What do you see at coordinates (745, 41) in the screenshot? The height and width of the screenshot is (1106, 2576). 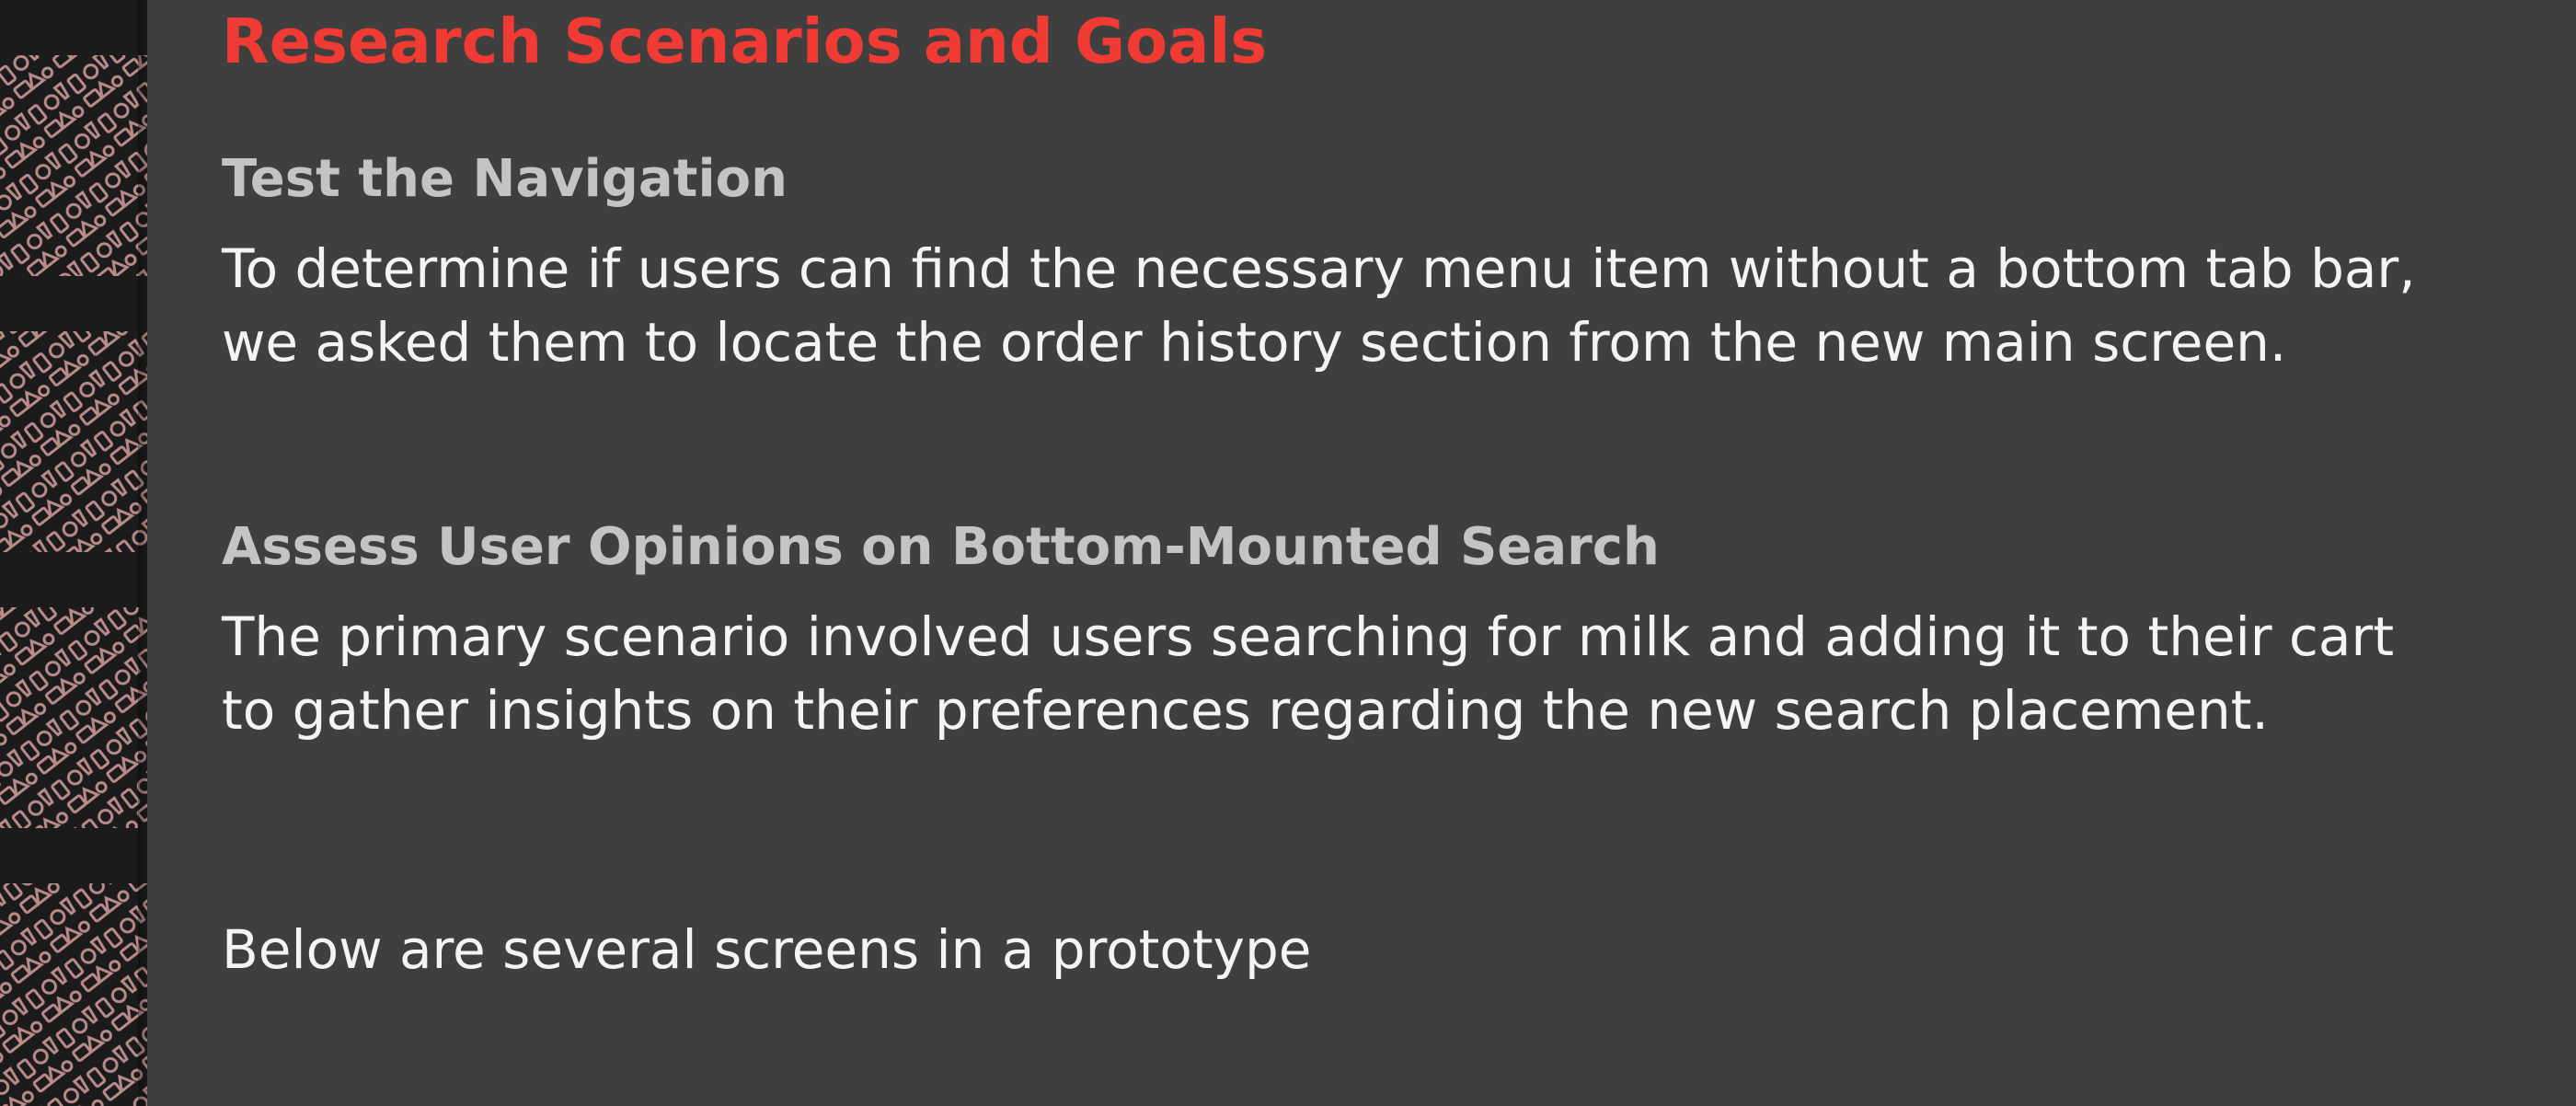 I see `section-title: Research Scenarios and Goals` at bounding box center [745, 41].